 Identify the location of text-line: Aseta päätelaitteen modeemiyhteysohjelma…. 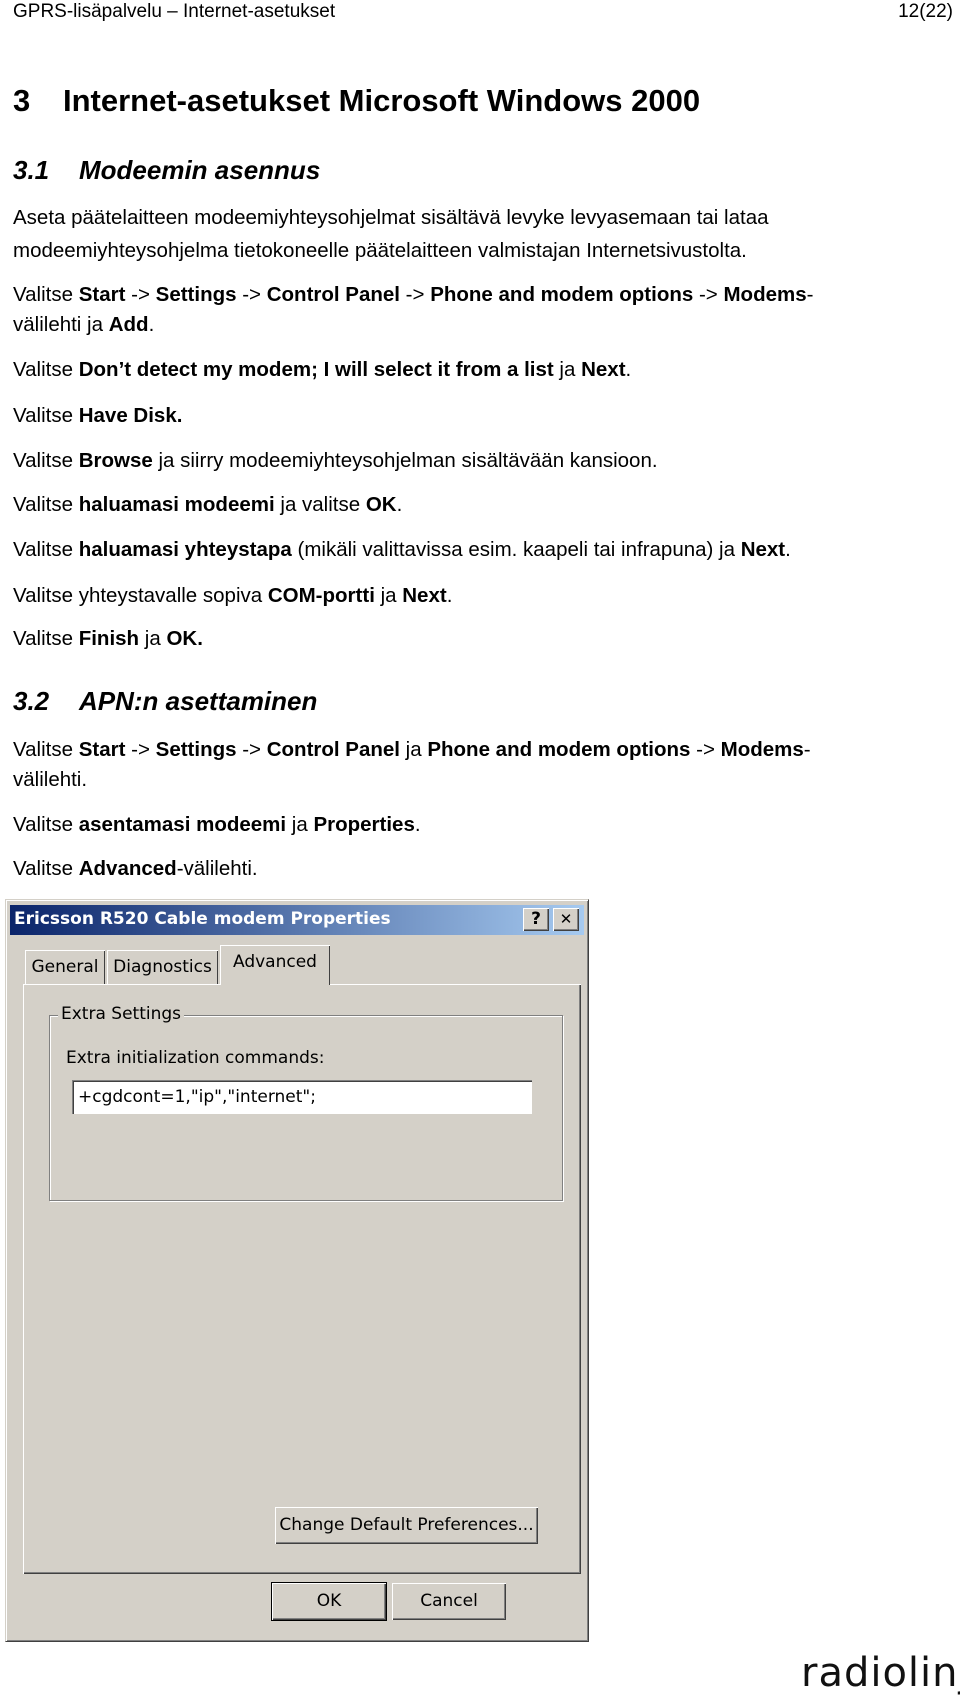
(391, 218).